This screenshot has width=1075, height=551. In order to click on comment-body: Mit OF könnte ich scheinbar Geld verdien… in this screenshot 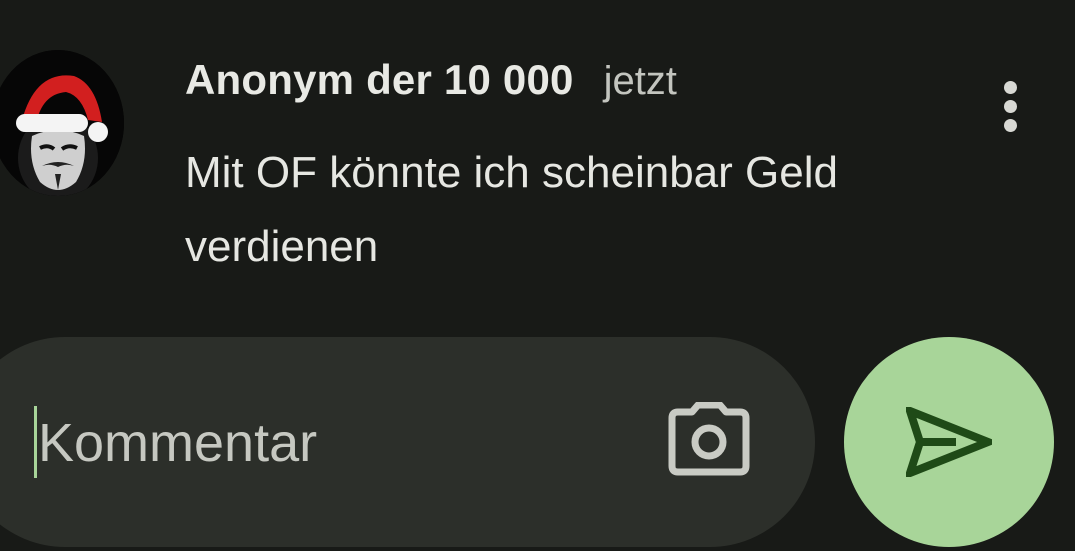, I will do `click(511, 209)`.